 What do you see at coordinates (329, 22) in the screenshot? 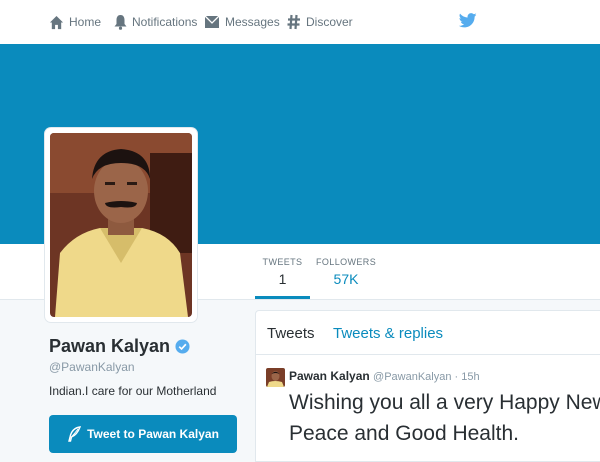
I see `nav-discover-label: Discover` at bounding box center [329, 22].